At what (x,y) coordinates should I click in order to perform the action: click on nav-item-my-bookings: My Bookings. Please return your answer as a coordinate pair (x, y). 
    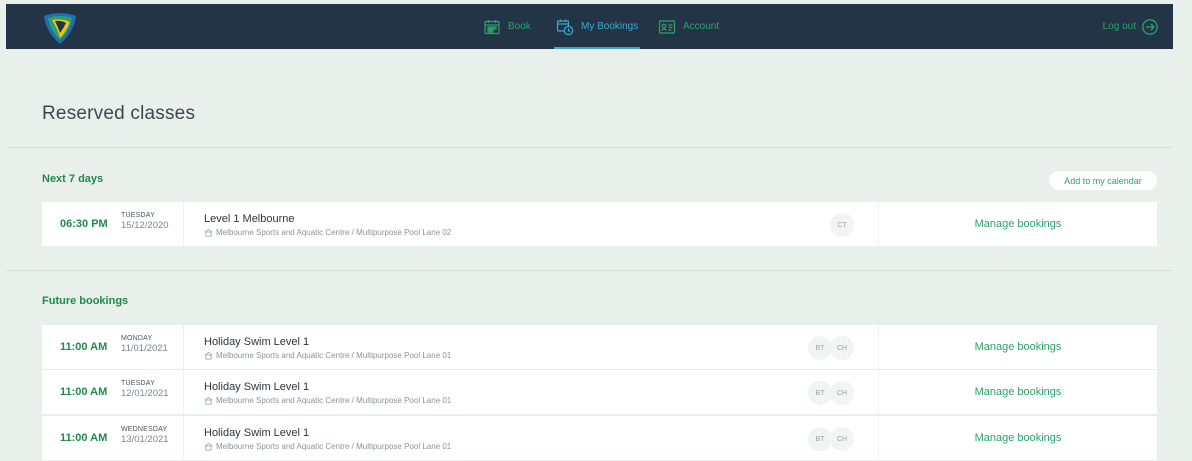
    Looking at the image, I should click on (597, 26).